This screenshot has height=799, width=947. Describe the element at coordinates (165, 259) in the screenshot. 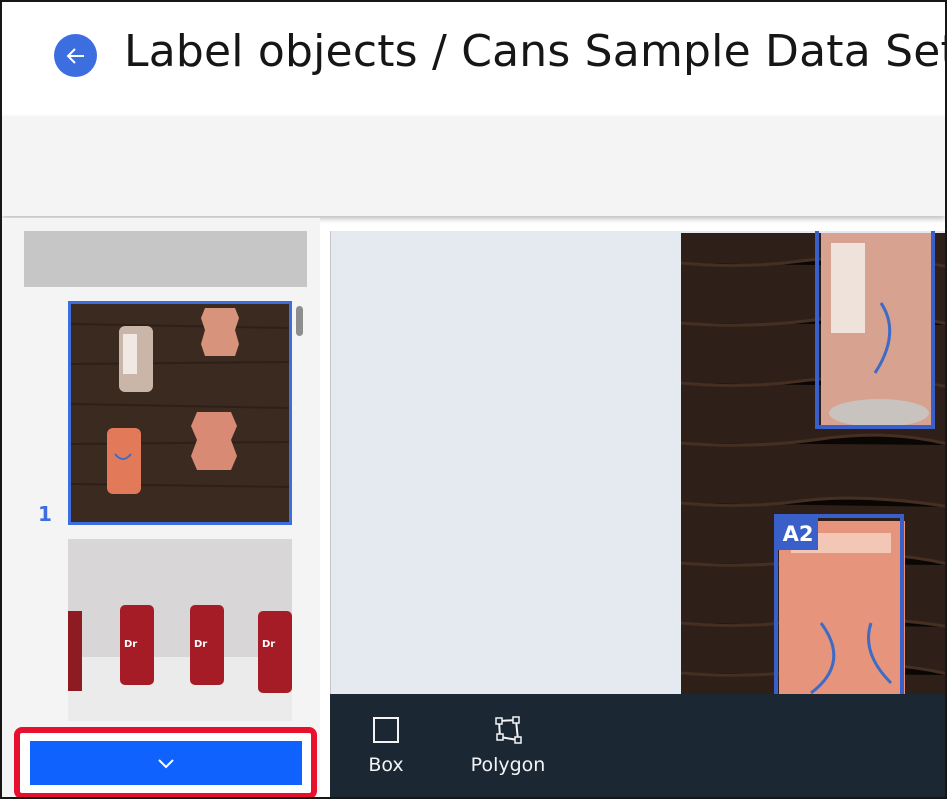

I see `sidebar-header` at that location.